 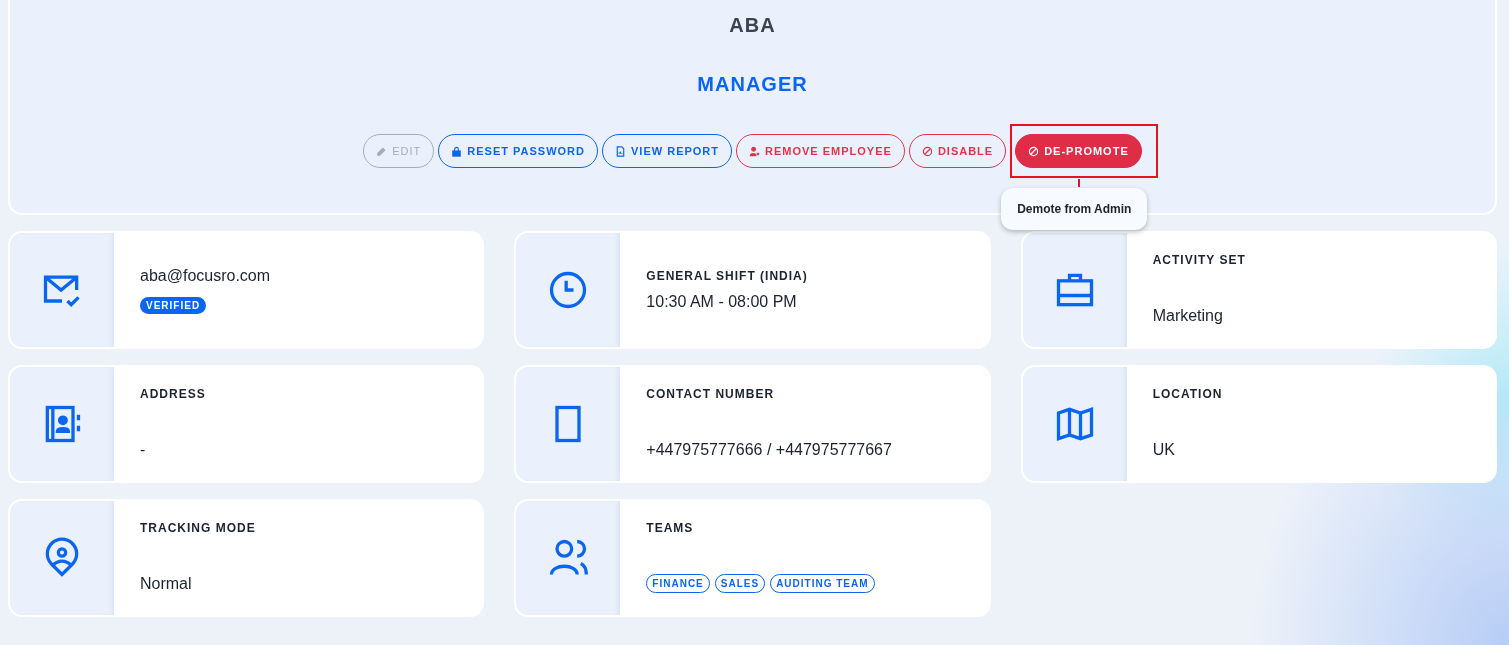 I want to click on field-label: ACTIVITY SET, so click(x=1199, y=260).